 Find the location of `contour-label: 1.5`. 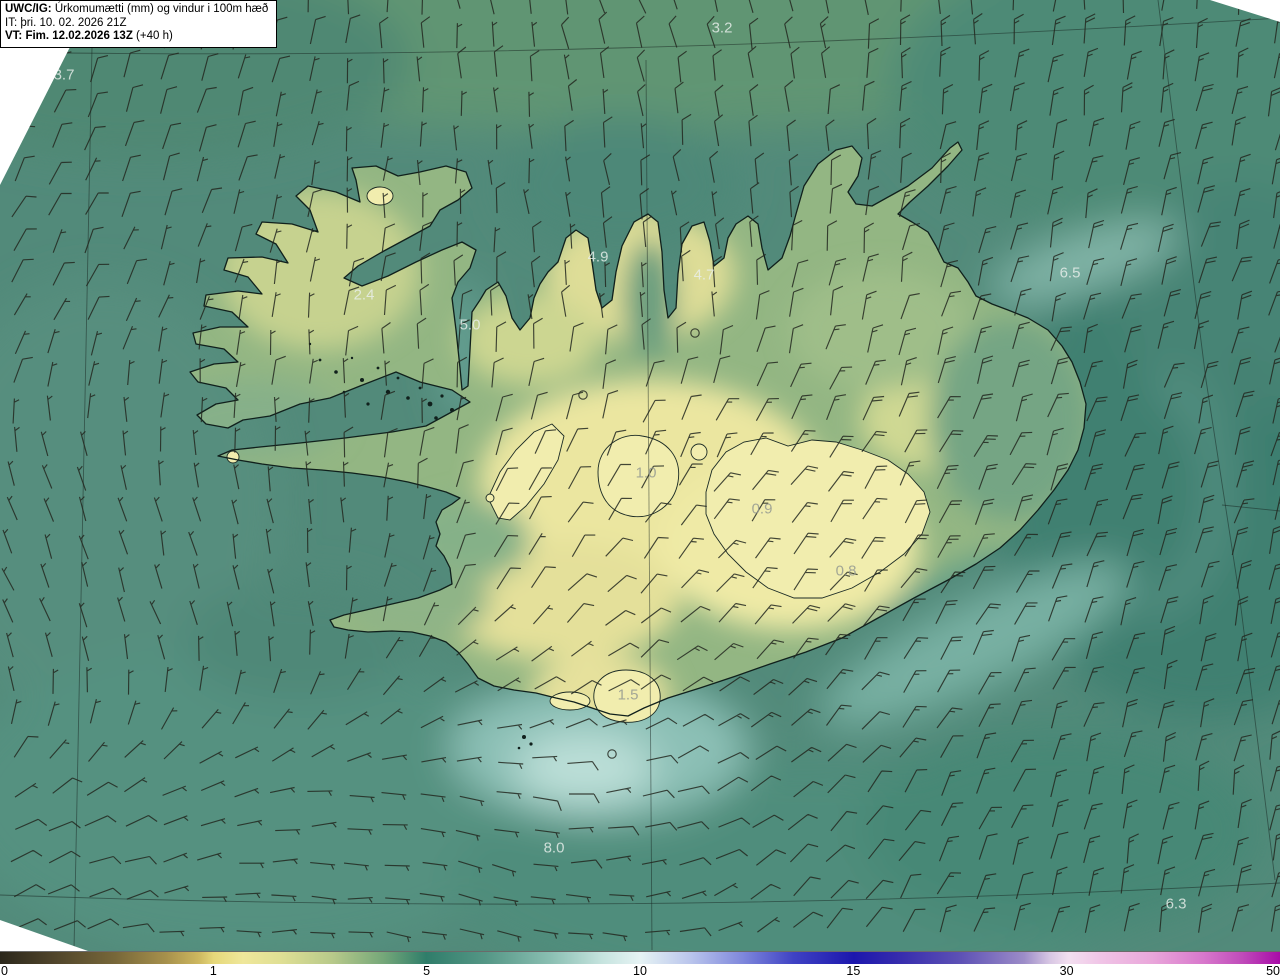

contour-label: 1.5 is located at coordinates (628, 695).